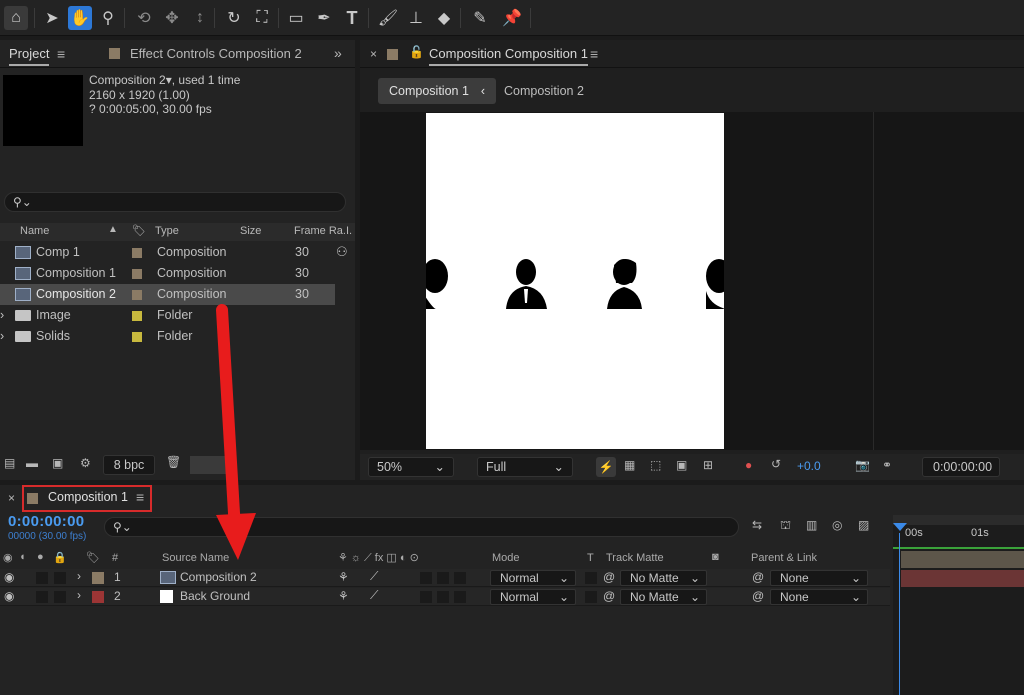  Describe the element at coordinates (606, 467) in the screenshot. I see `fast-previews-icon: ⚡` at that location.